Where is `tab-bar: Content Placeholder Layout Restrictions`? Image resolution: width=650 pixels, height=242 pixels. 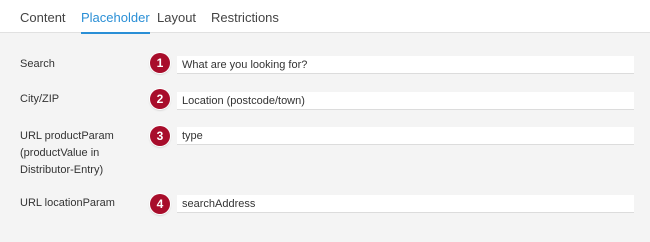
tab-bar: Content Placeholder Layout Restrictions is located at coordinates (325, 17).